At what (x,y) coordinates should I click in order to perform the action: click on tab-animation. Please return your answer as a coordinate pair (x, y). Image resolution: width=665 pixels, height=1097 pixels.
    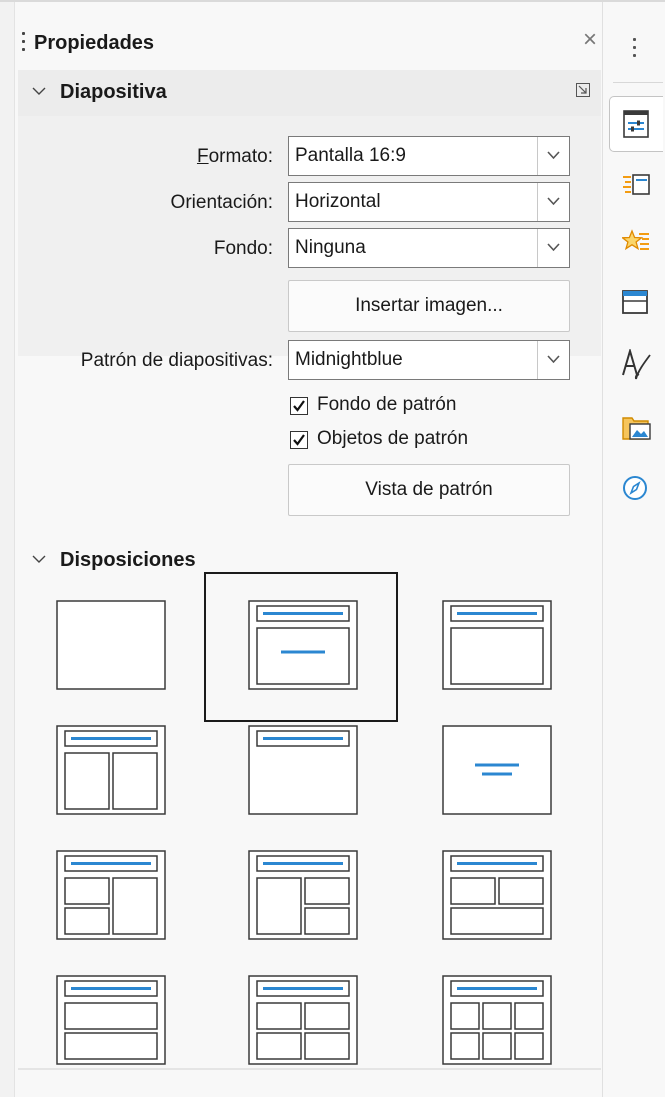
    Looking at the image, I should click on (636, 244).